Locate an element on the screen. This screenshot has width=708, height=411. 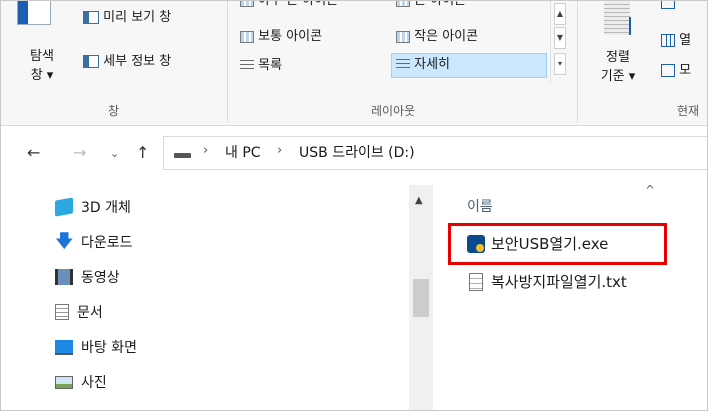
desktop-icon is located at coordinates (64, 347).